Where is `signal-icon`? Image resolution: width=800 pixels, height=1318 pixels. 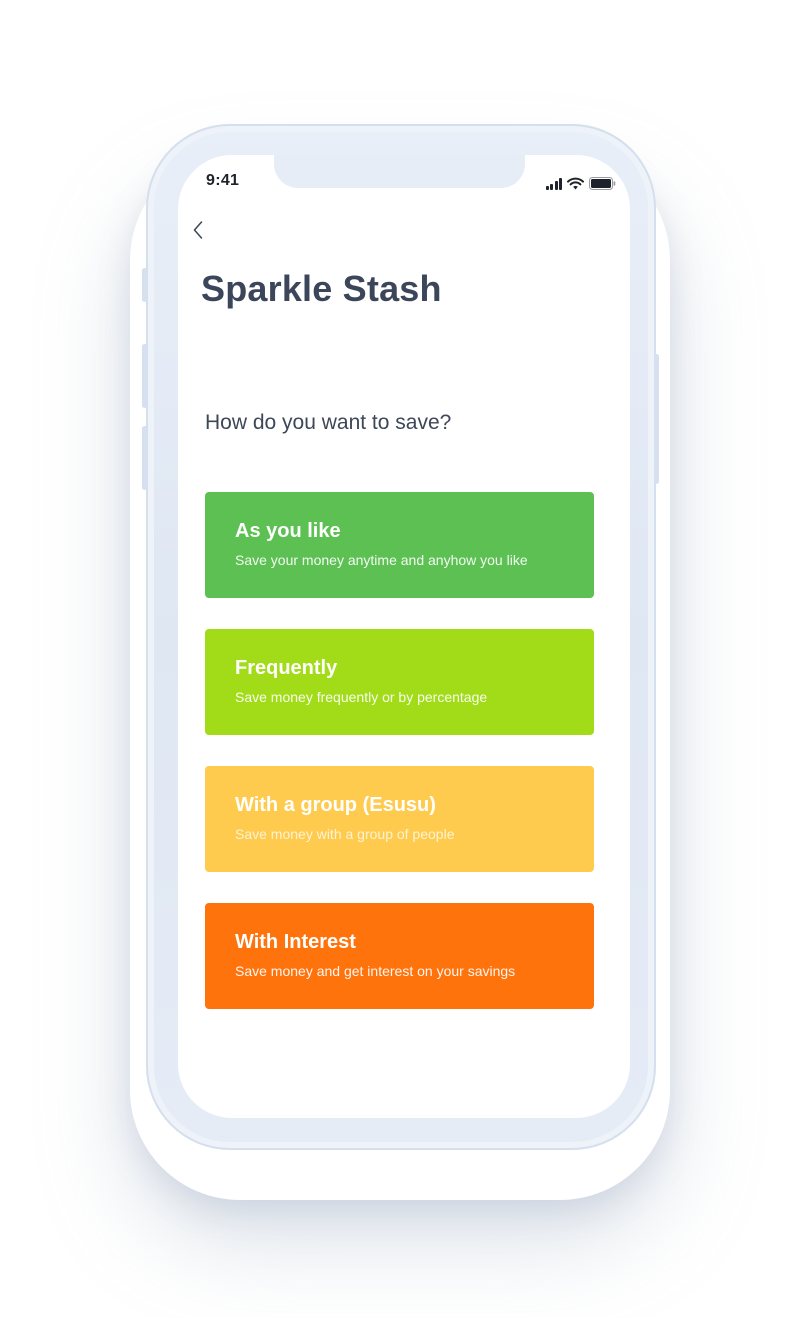 signal-icon is located at coordinates (553, 184).